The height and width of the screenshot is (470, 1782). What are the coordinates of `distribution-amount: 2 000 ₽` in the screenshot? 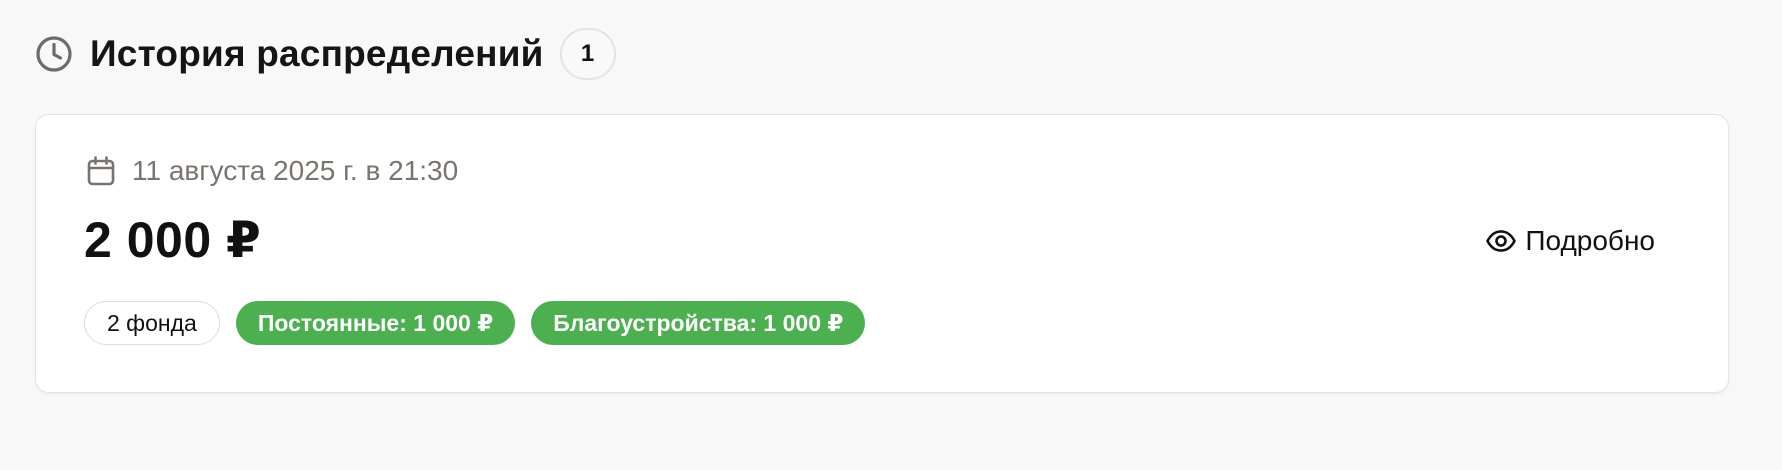 It's located at (173, 240).